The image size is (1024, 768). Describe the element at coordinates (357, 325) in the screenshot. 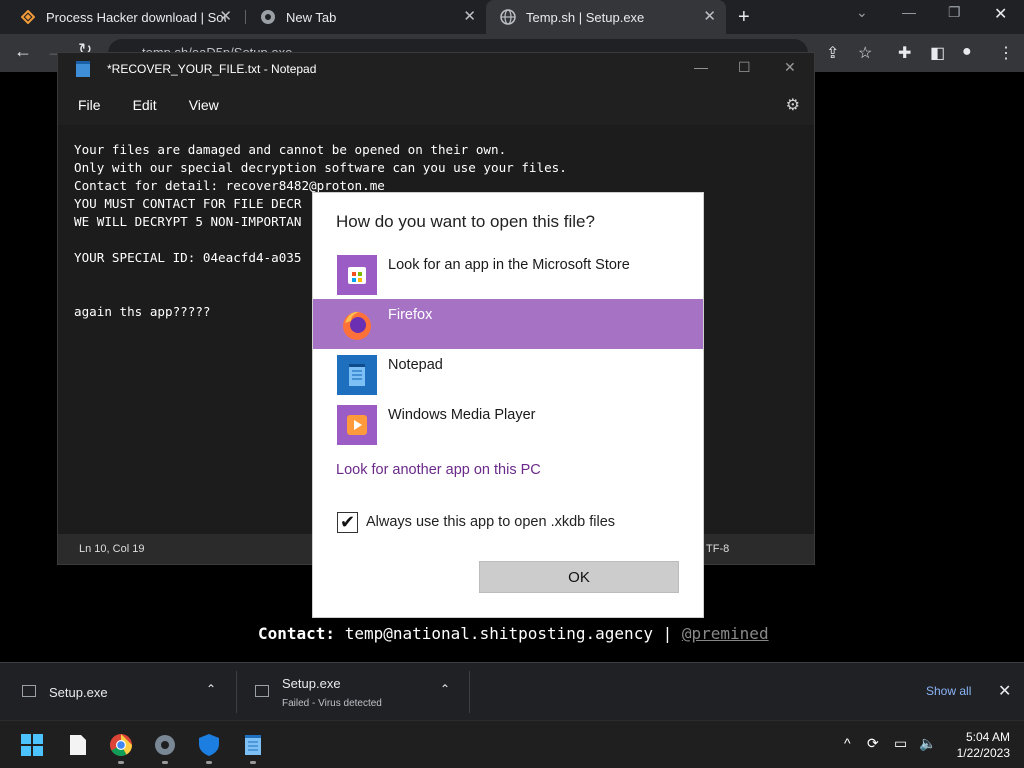

I see `firefox-icon` at that location.